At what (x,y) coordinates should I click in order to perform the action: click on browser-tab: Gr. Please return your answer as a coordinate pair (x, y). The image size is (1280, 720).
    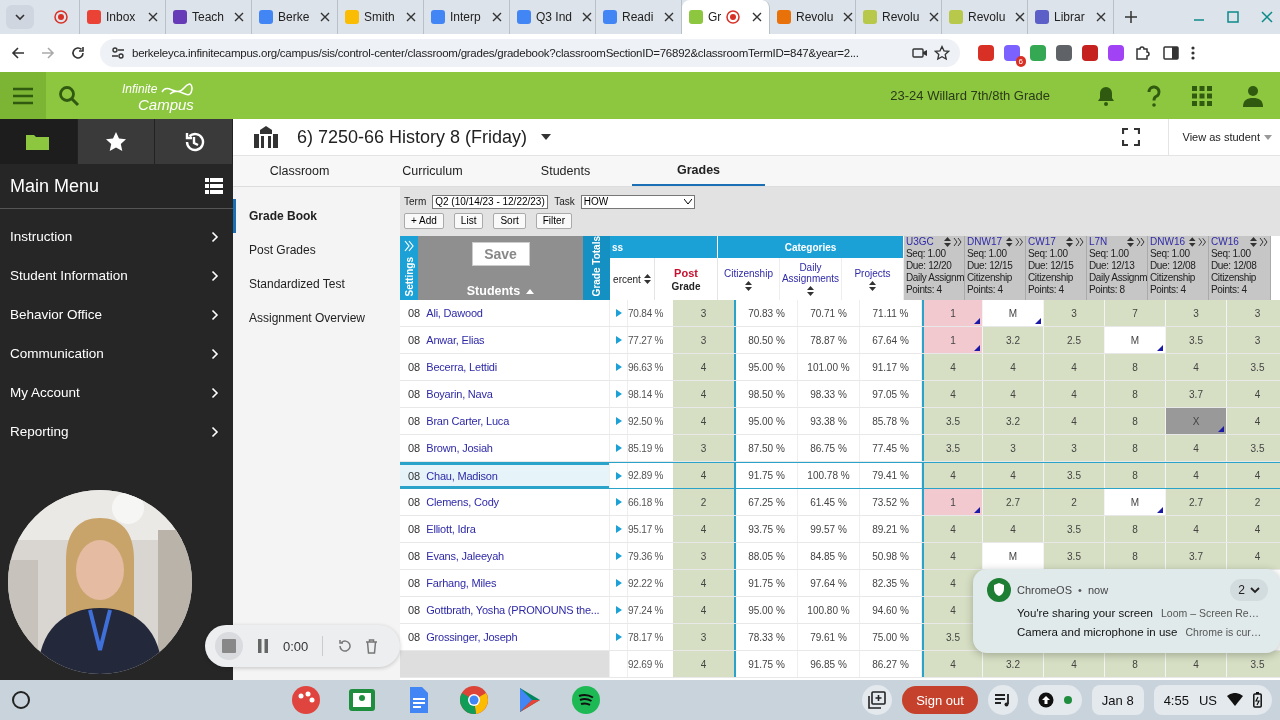
    Looking at the image, I should click on (726, 17).